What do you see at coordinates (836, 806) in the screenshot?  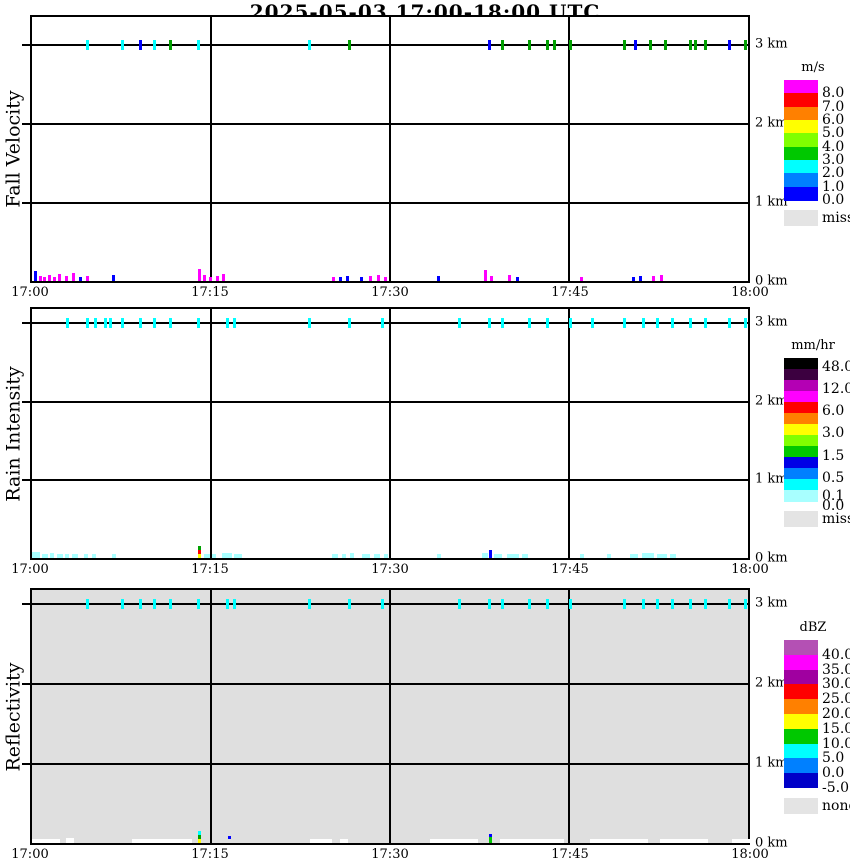 I see `legend-miss-label: none` at bounding box center [836, 806].